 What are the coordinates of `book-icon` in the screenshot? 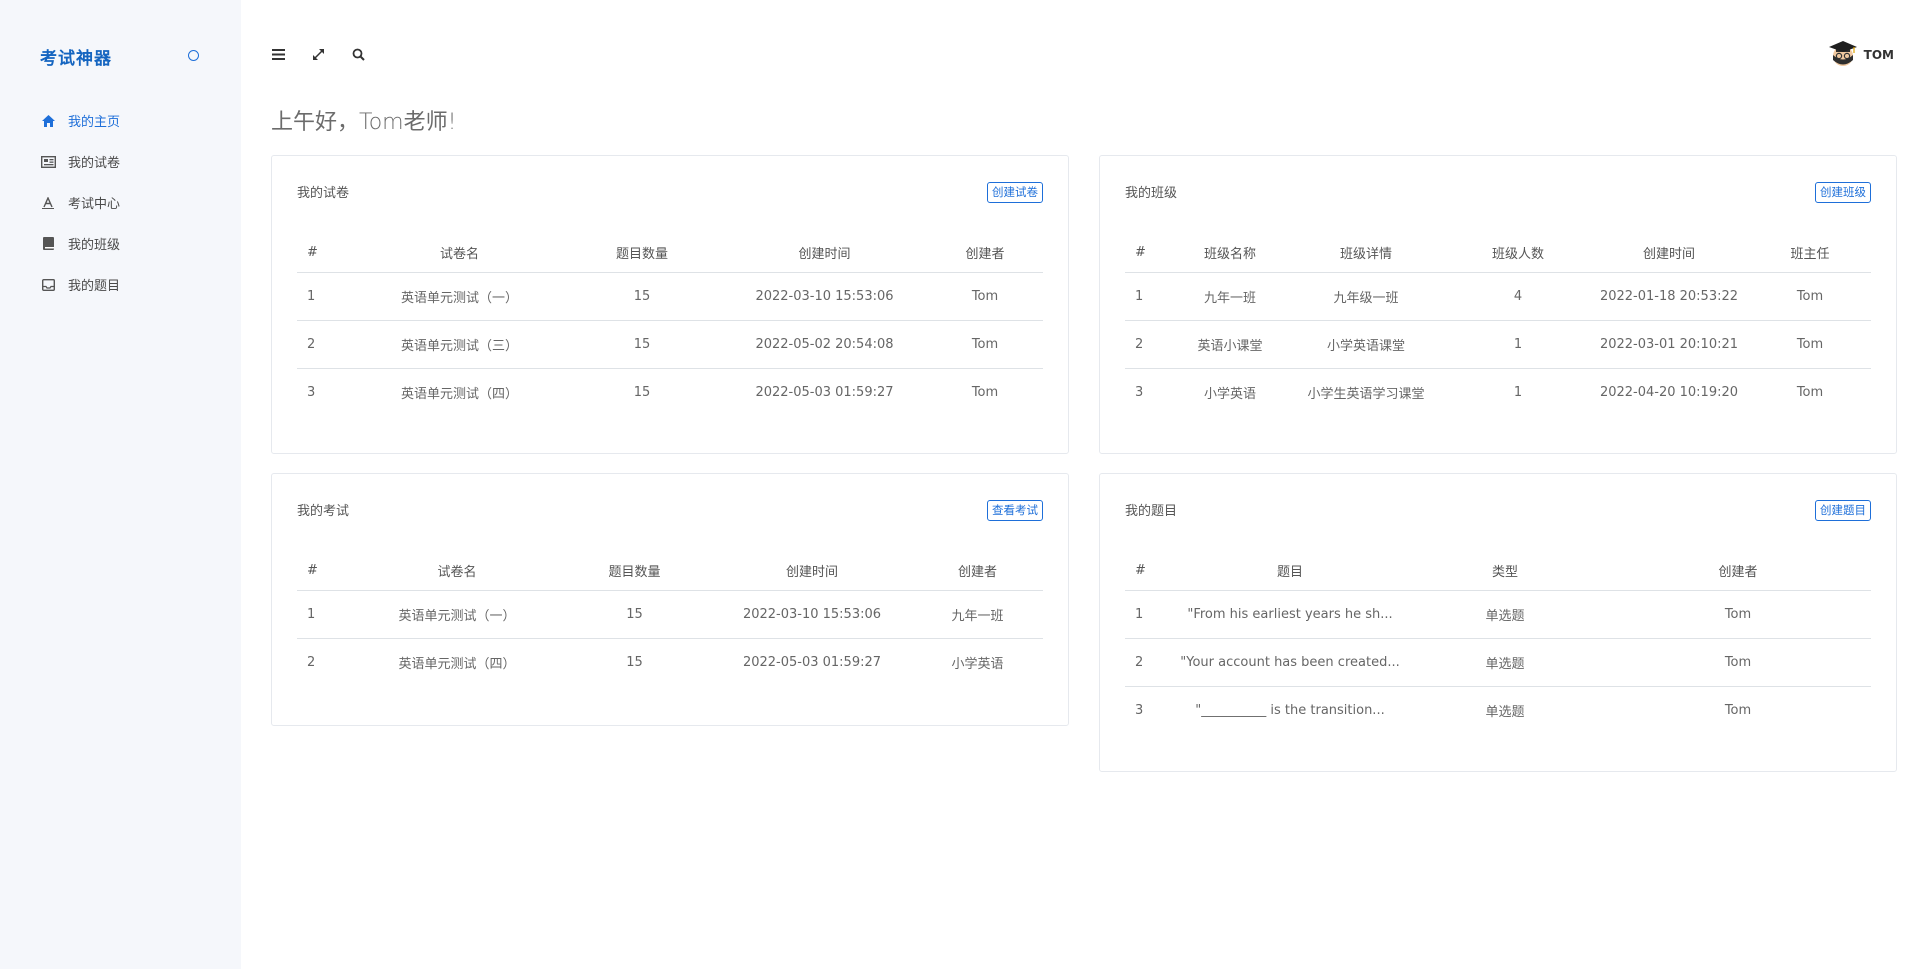 It's located at (48, 244).